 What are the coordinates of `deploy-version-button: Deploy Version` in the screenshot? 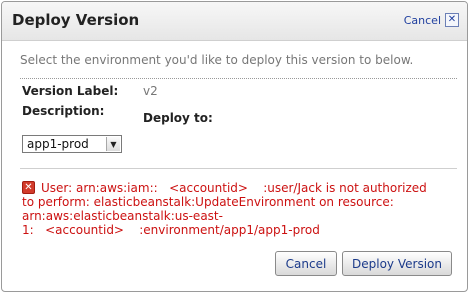 It's located at (397, 263).